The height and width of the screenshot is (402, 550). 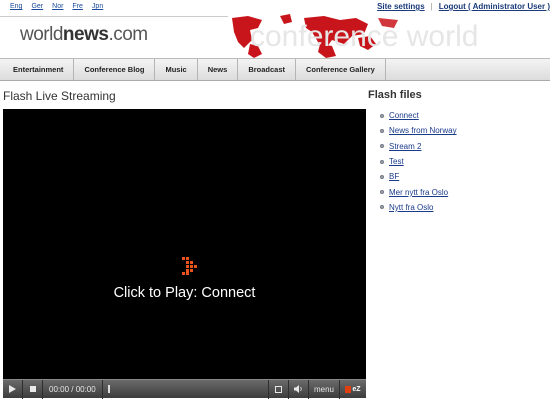 I want to click on list-item: Stream 2, so click(x=418, y=146).